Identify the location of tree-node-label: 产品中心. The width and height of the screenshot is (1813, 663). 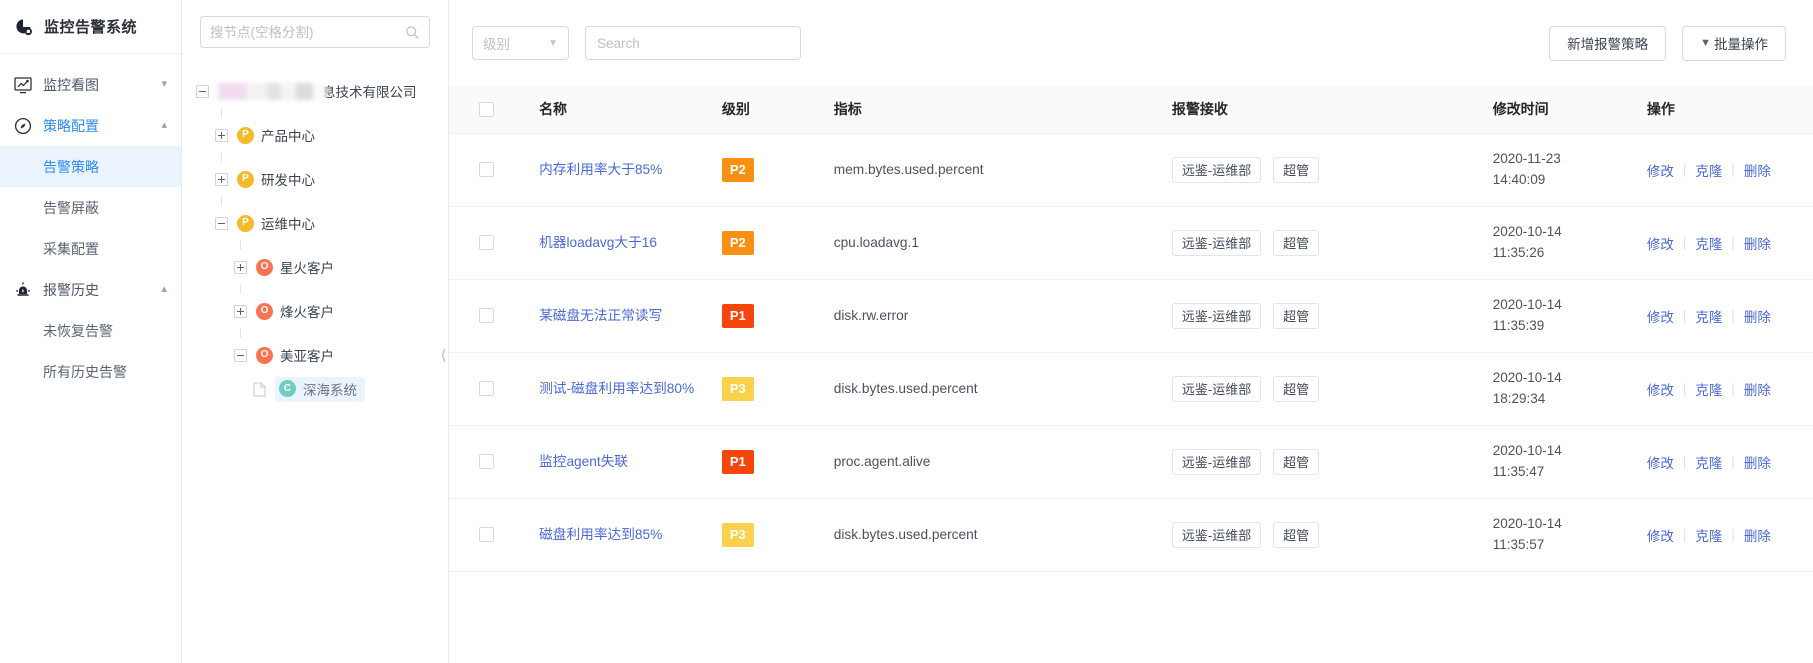
(288, 136).